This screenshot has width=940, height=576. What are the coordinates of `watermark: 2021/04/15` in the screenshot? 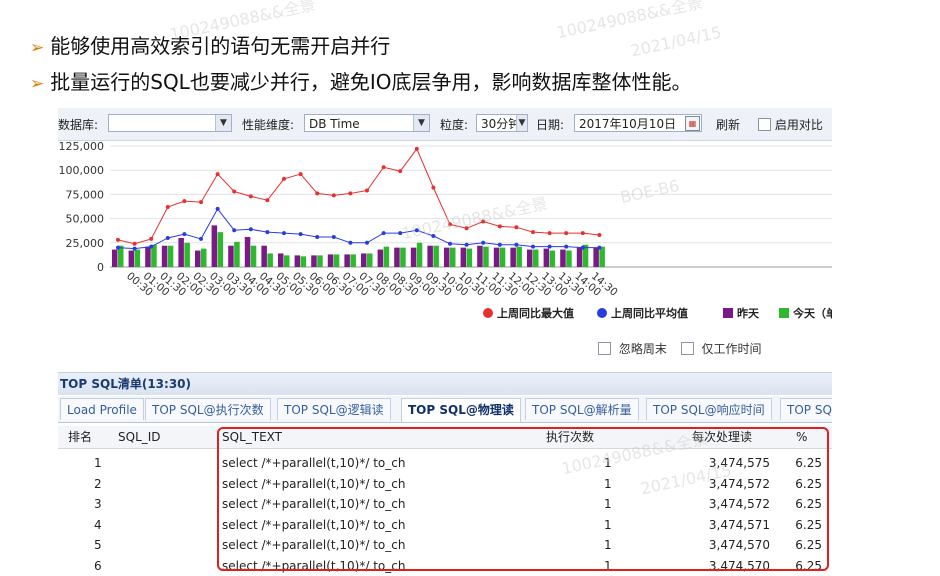 It's located at (676, 41).